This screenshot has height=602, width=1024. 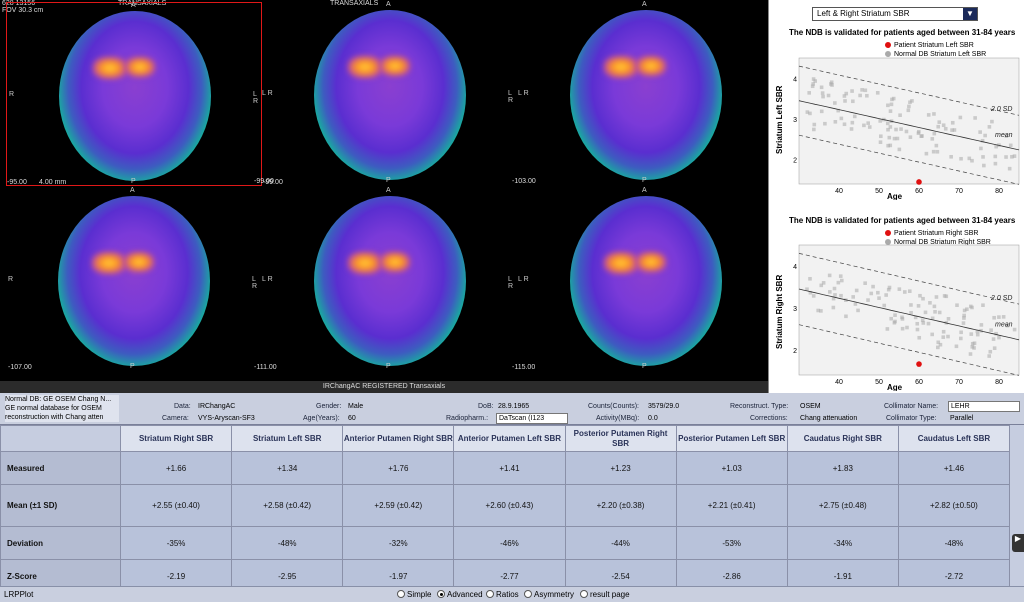 I want to click on graph-selector: Left & Right Striatum SBR ▼, so click(x=895, y=14).